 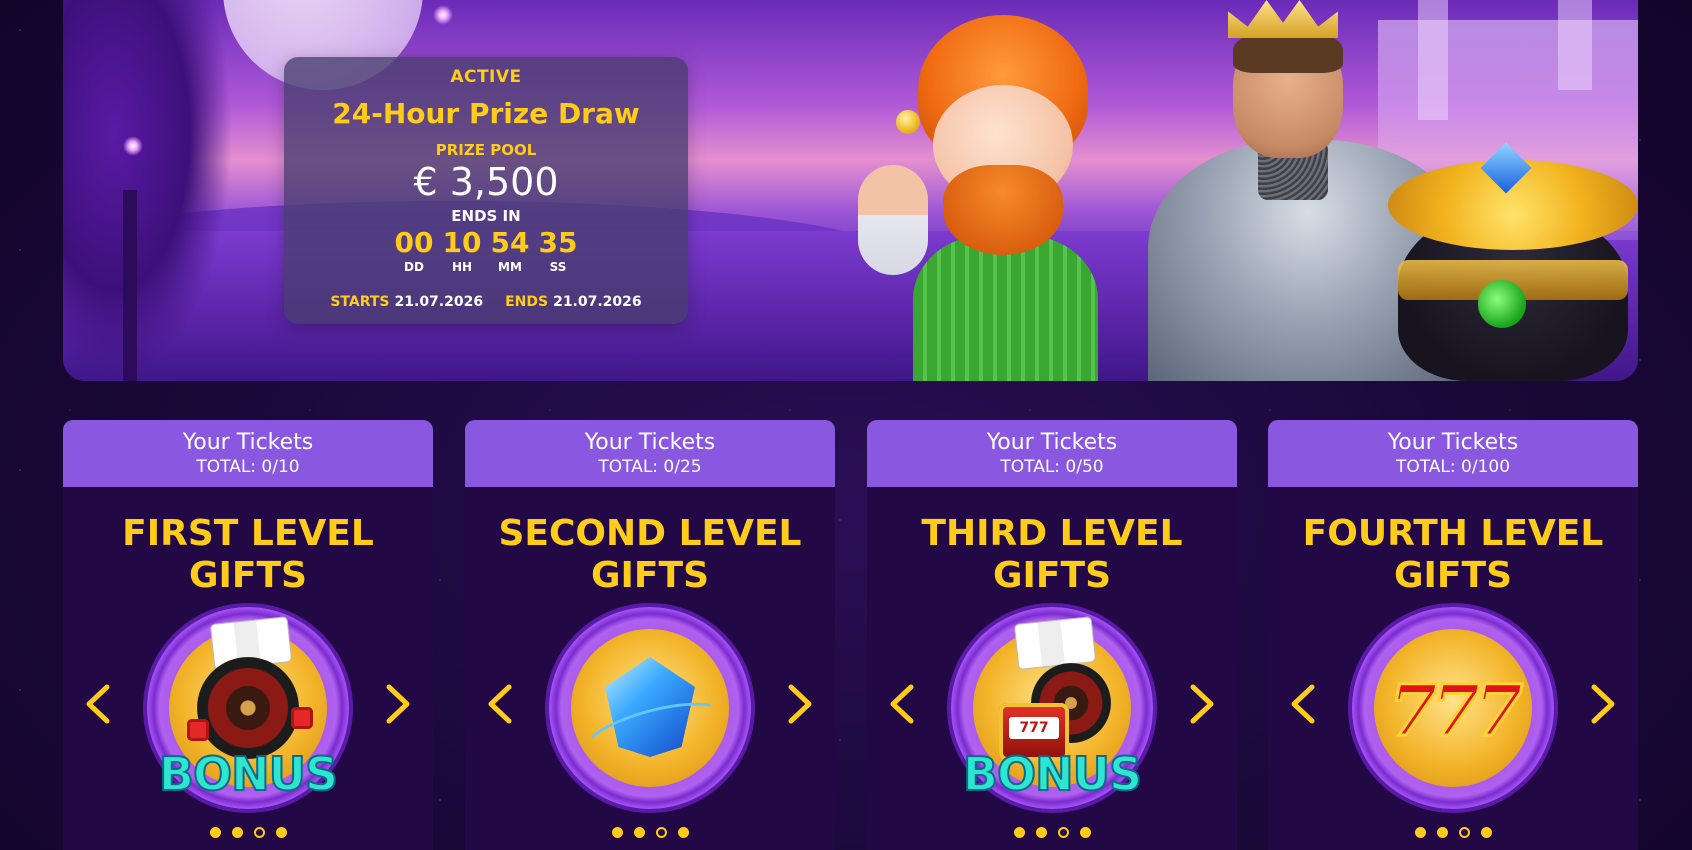 I want to click on status-badge: ACTIVE, so click(x=486, y=77).